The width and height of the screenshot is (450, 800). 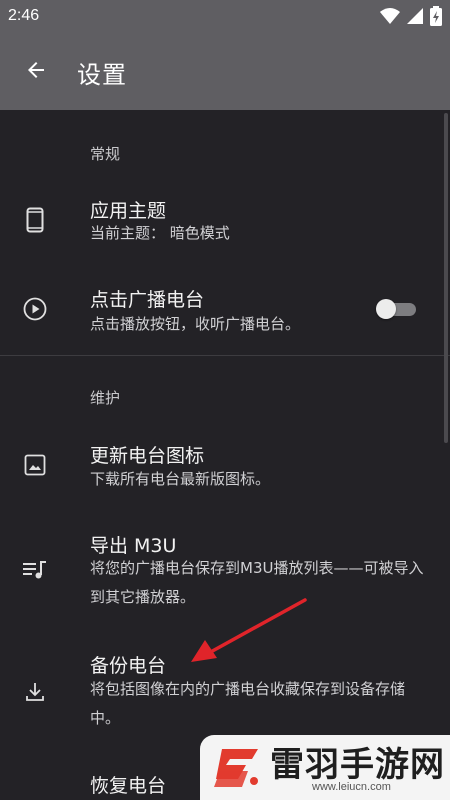 I want to click on back-button, so click(x=36, y=72).